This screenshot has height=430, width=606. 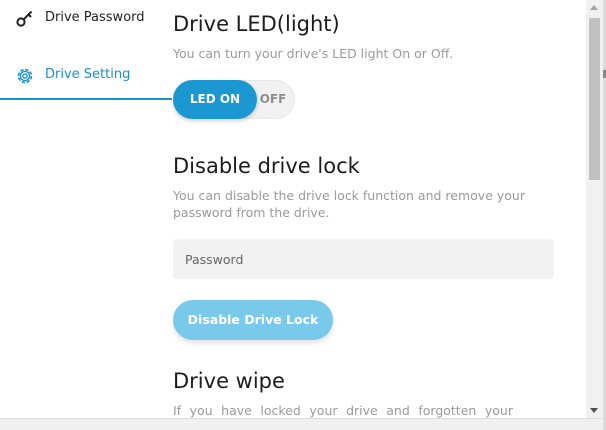 I want to click on led-toggle: LED ON OFF, so click(x=234, y=99).